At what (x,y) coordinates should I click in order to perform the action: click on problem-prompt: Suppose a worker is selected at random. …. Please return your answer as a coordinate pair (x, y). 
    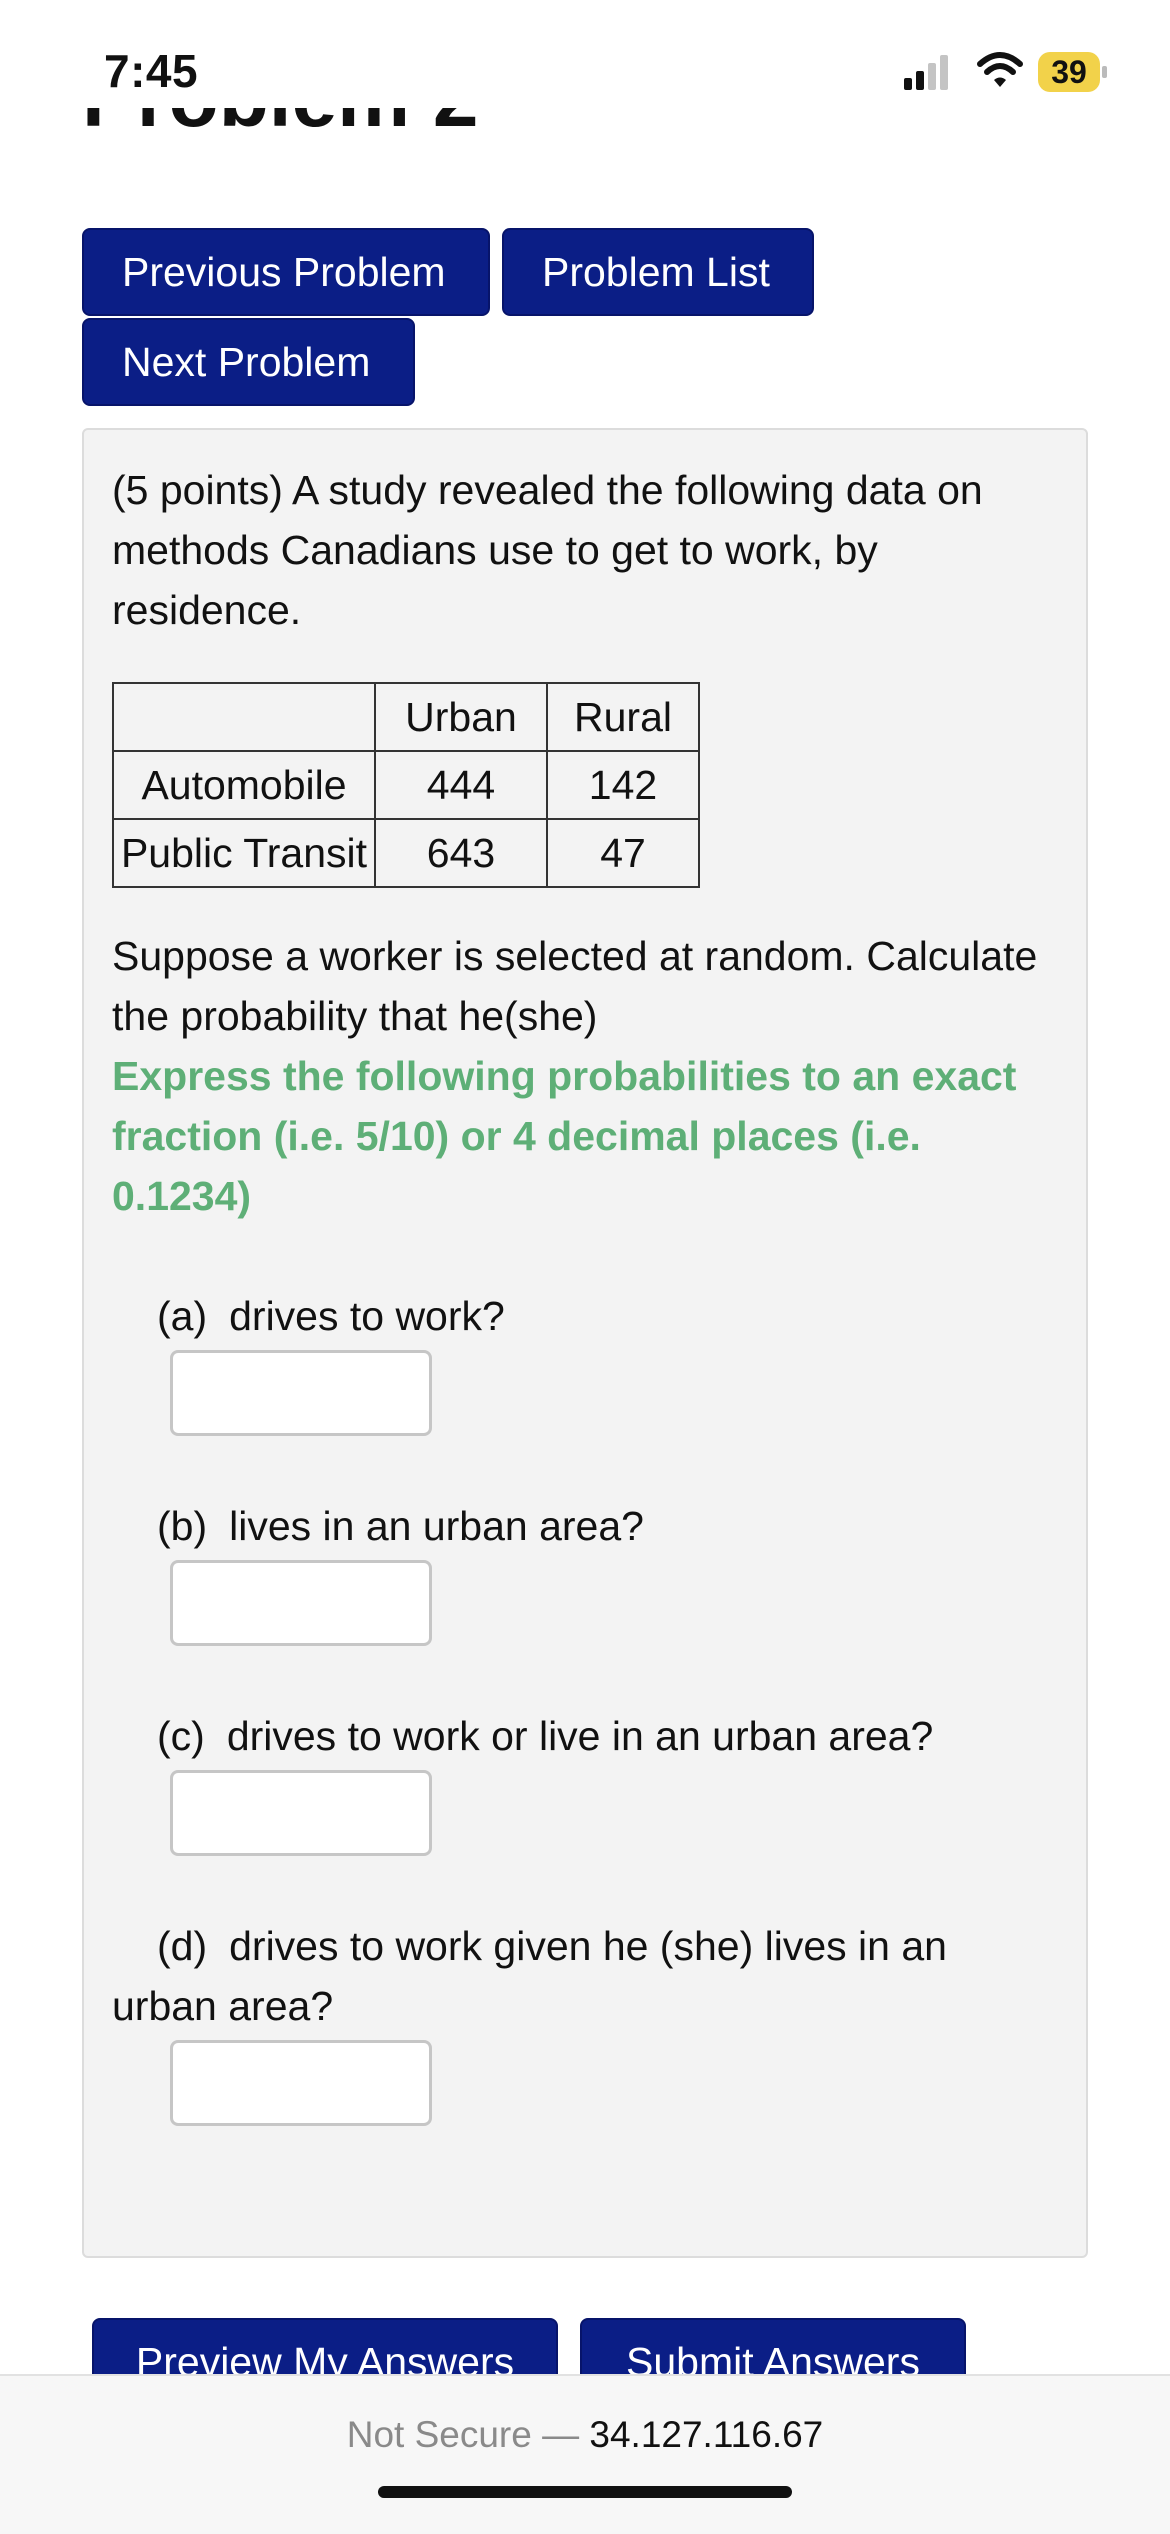
    Looking at the image, I should click on (575, 986).